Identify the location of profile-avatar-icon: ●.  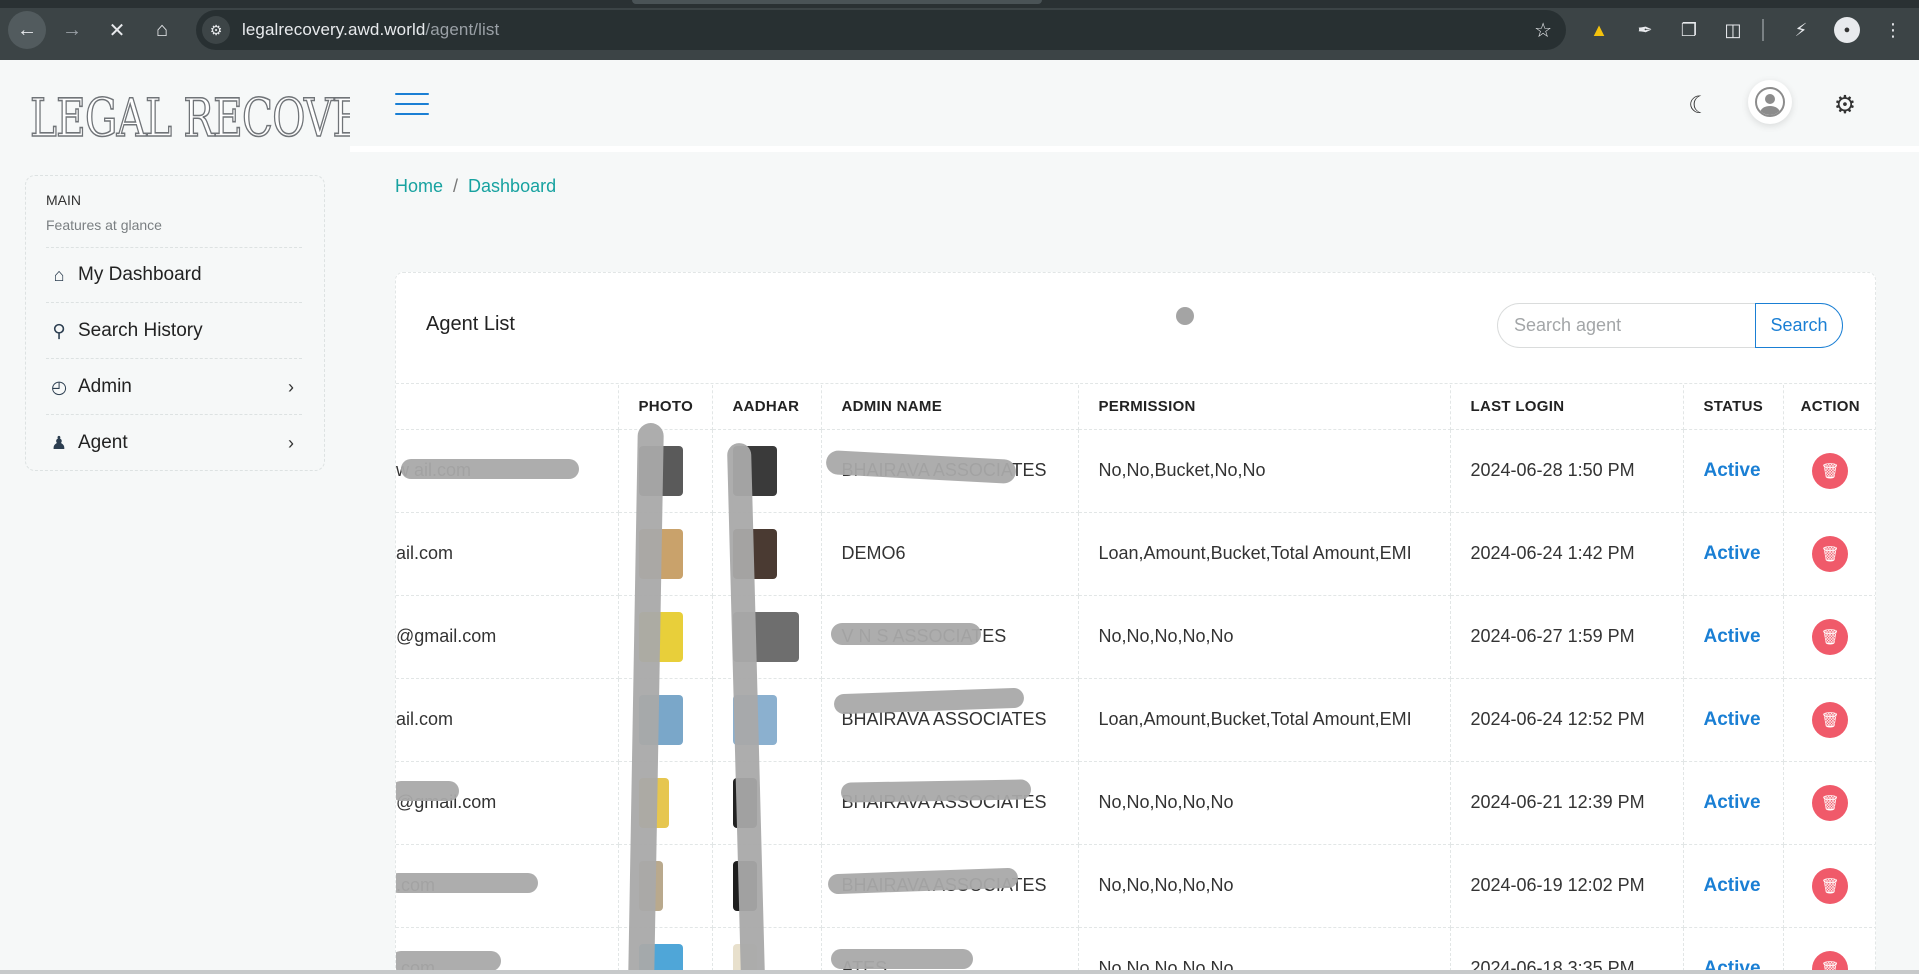
(1847, 30).